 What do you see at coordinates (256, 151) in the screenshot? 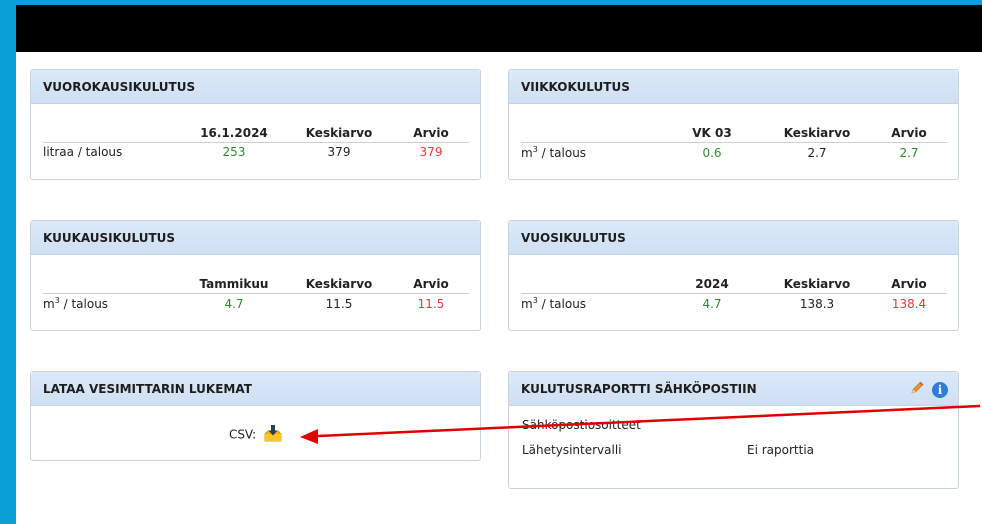
I see `table-row: litraa / talous 253 379 379` at bounding box center [256, 151].